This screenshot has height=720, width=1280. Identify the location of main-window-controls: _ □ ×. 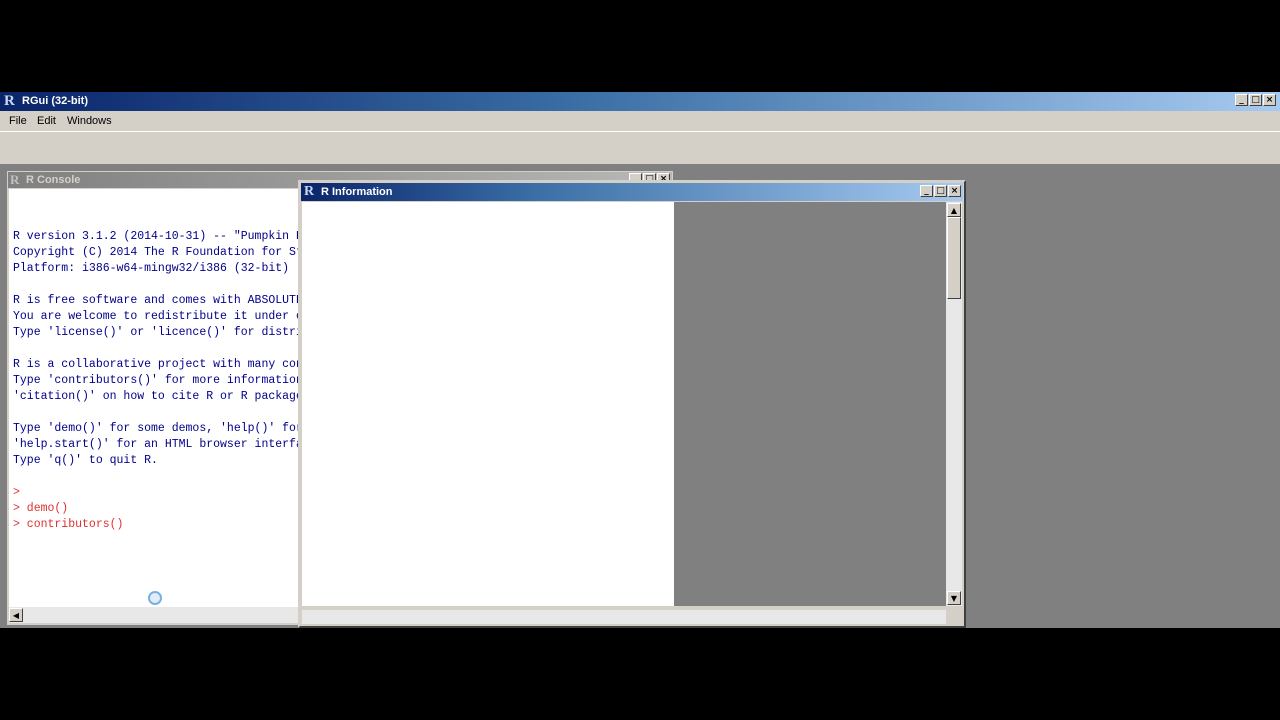
(1255, 100).